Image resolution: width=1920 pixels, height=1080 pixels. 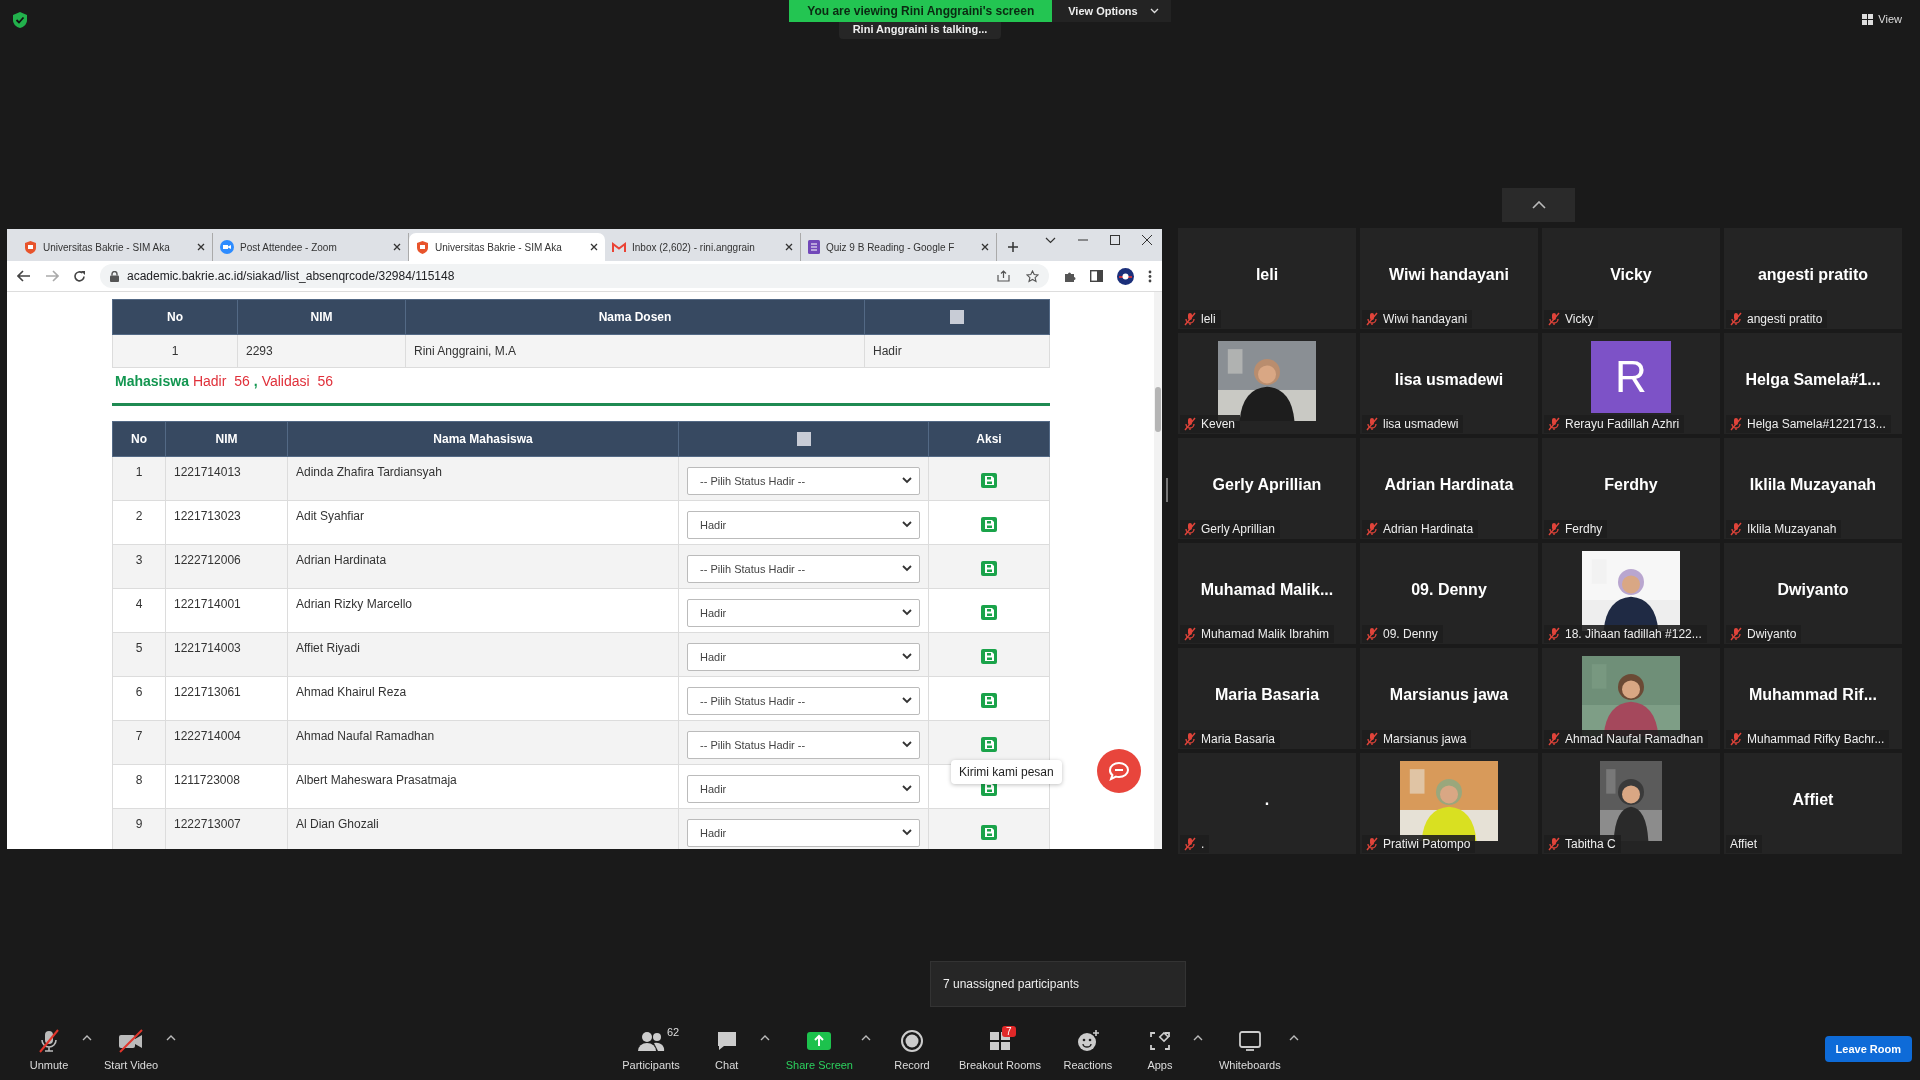 I want to click on chat-tooltip: Kirimi kami pesan, so click(x=1006, y=772).